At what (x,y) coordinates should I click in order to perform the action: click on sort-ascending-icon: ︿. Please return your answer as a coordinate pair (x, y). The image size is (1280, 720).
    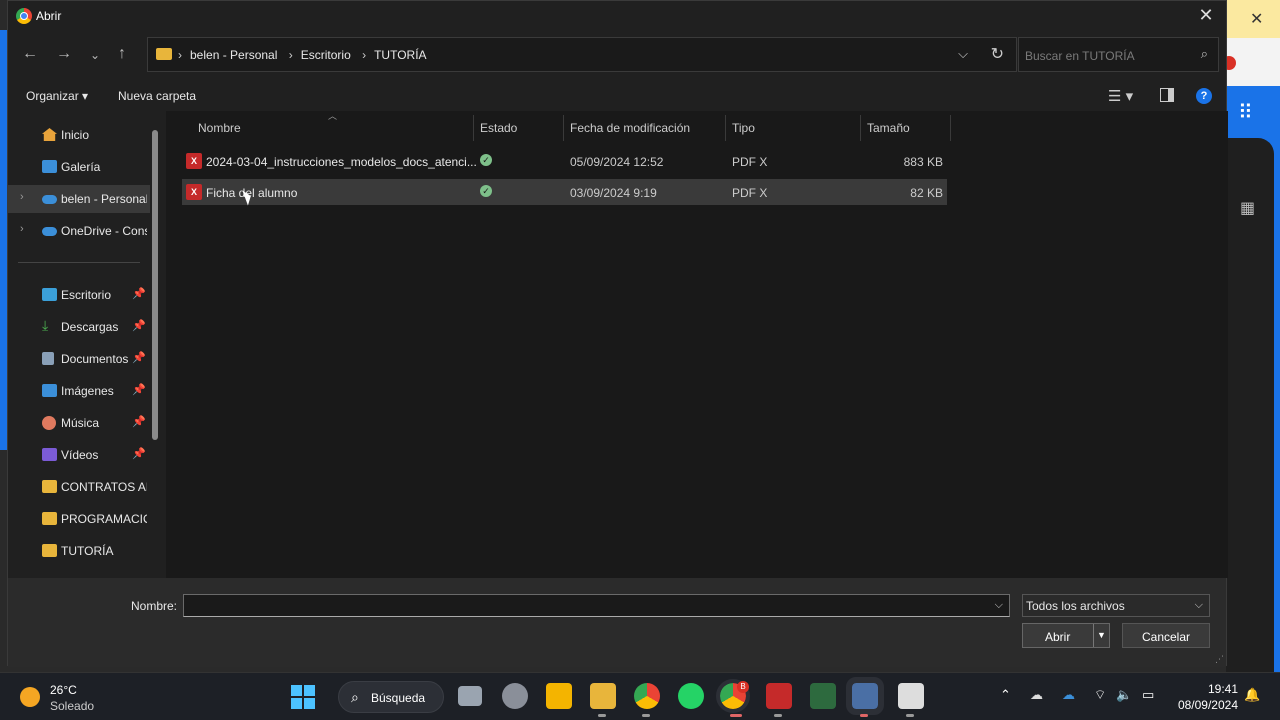
    Looking at the image, I should click on (333, 116).